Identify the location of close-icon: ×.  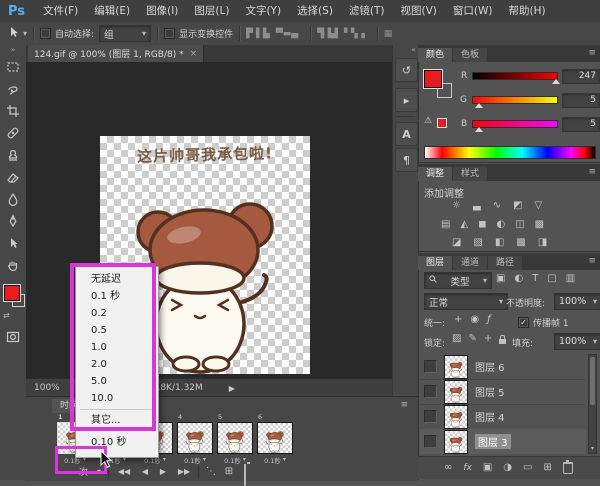
(194, 54).